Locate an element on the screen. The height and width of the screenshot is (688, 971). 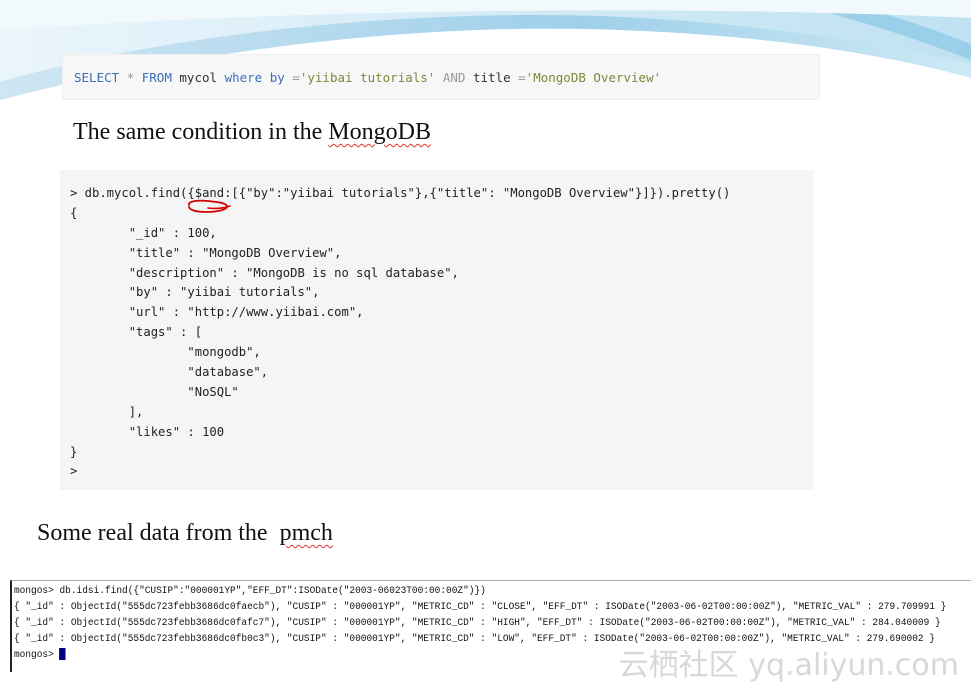
terminal-prompt: mongos> is located at coordinates (34, 655).